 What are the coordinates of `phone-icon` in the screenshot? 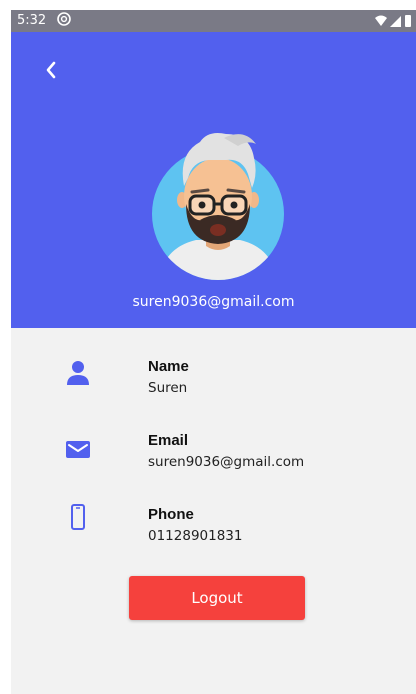 It's located at (78, 517).